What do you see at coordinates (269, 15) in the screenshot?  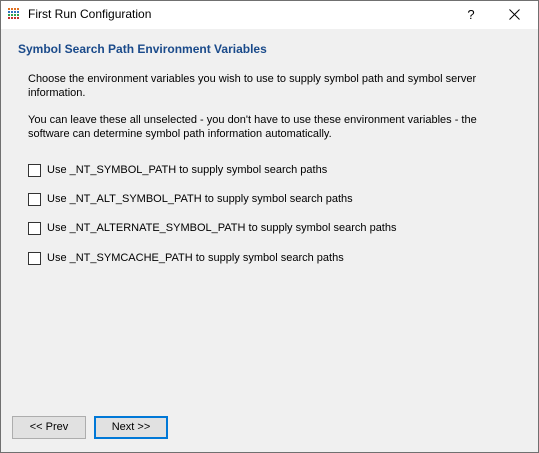 I see `title-bar: First Run Configuration ?` at bounding box center [269, 15].